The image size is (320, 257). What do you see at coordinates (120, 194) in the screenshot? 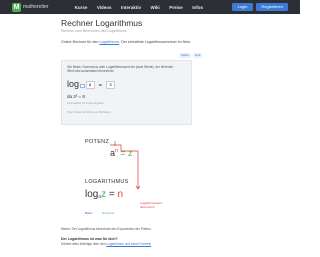
I see `log-result: n` at bounding box center [120, 194].